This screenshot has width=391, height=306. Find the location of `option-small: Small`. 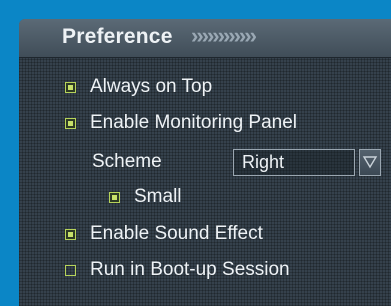

option-small: Small is located at coordinates (145, 197).